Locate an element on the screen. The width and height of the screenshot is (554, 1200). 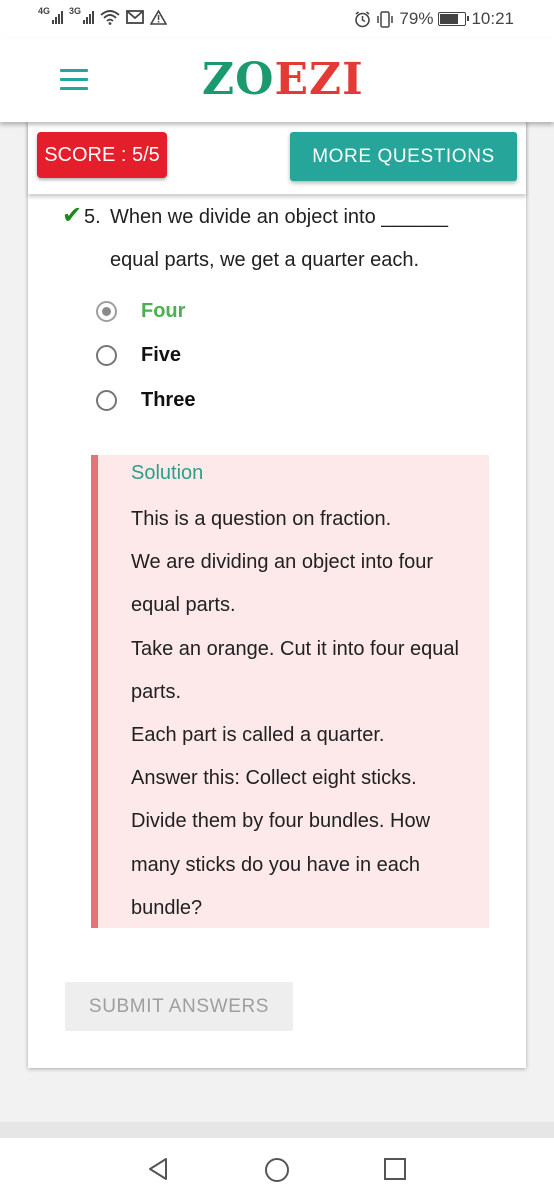
status-right: 79% 10:21 is located at coordinates (434, 19).